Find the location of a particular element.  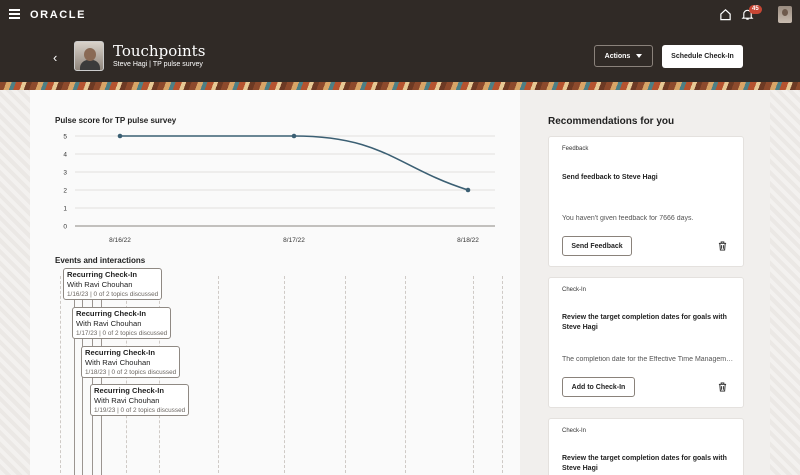

page-subtitle: Steve Hagi | TP pulse survey is located at coordinates (158, 64).